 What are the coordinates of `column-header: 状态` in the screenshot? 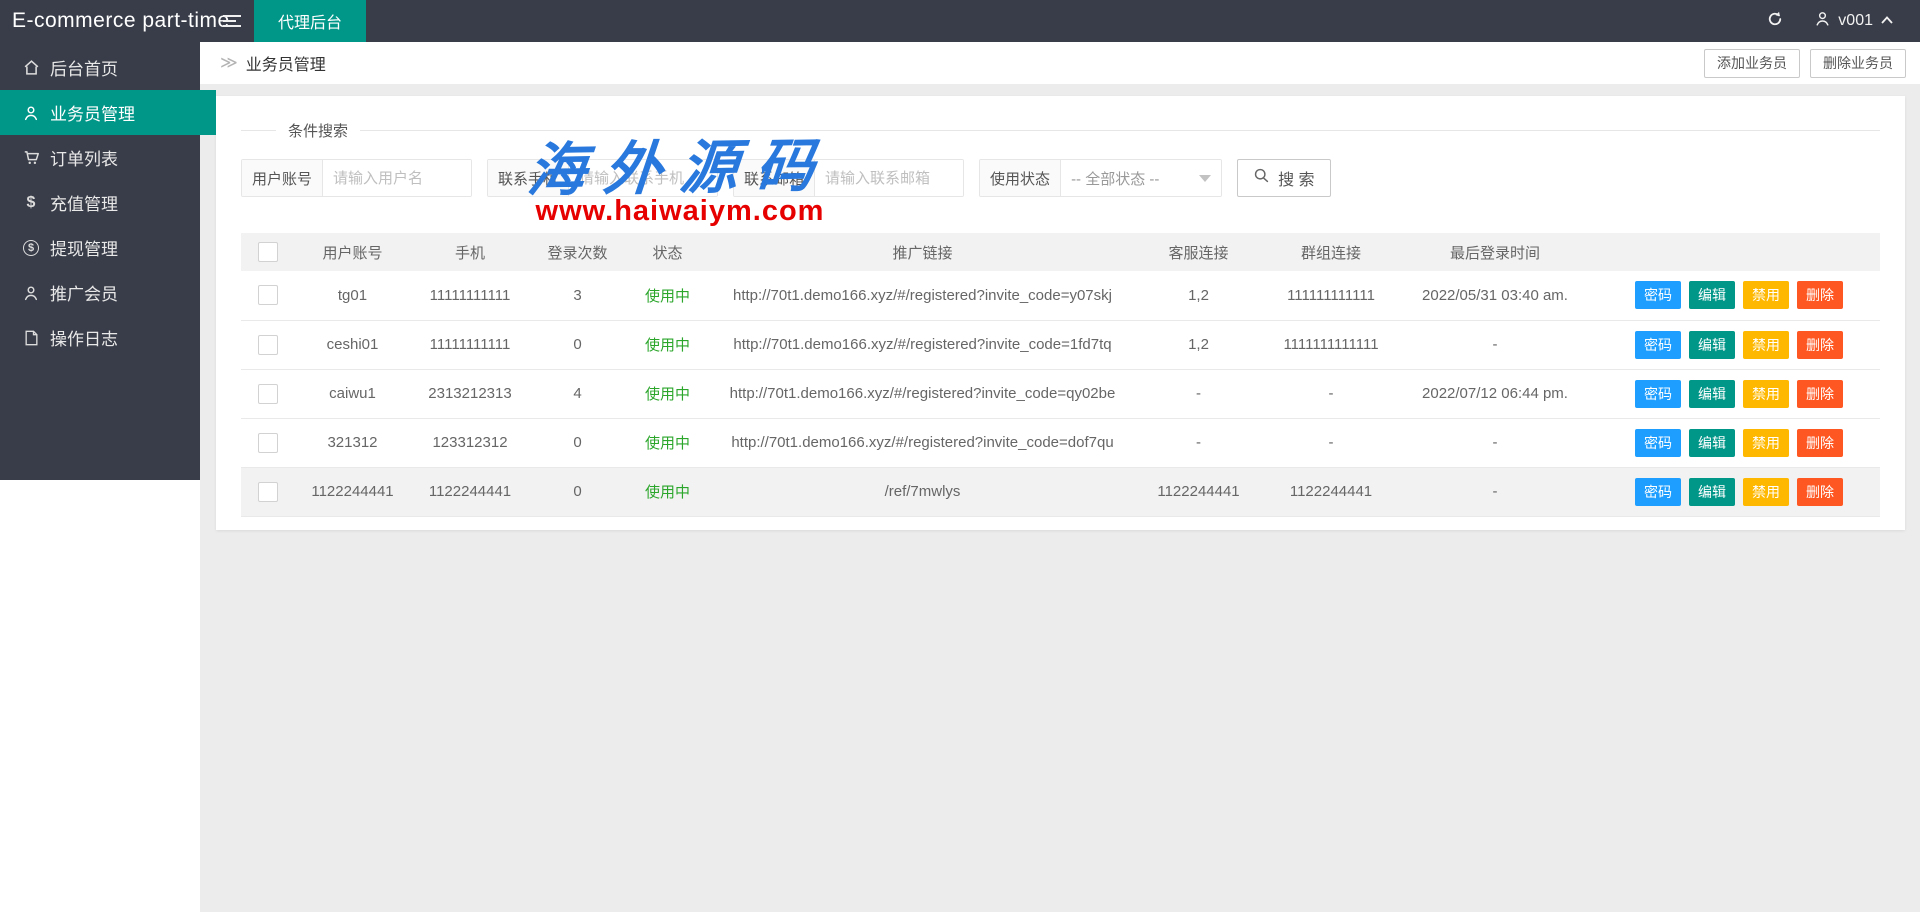 It's located at (667, 252).